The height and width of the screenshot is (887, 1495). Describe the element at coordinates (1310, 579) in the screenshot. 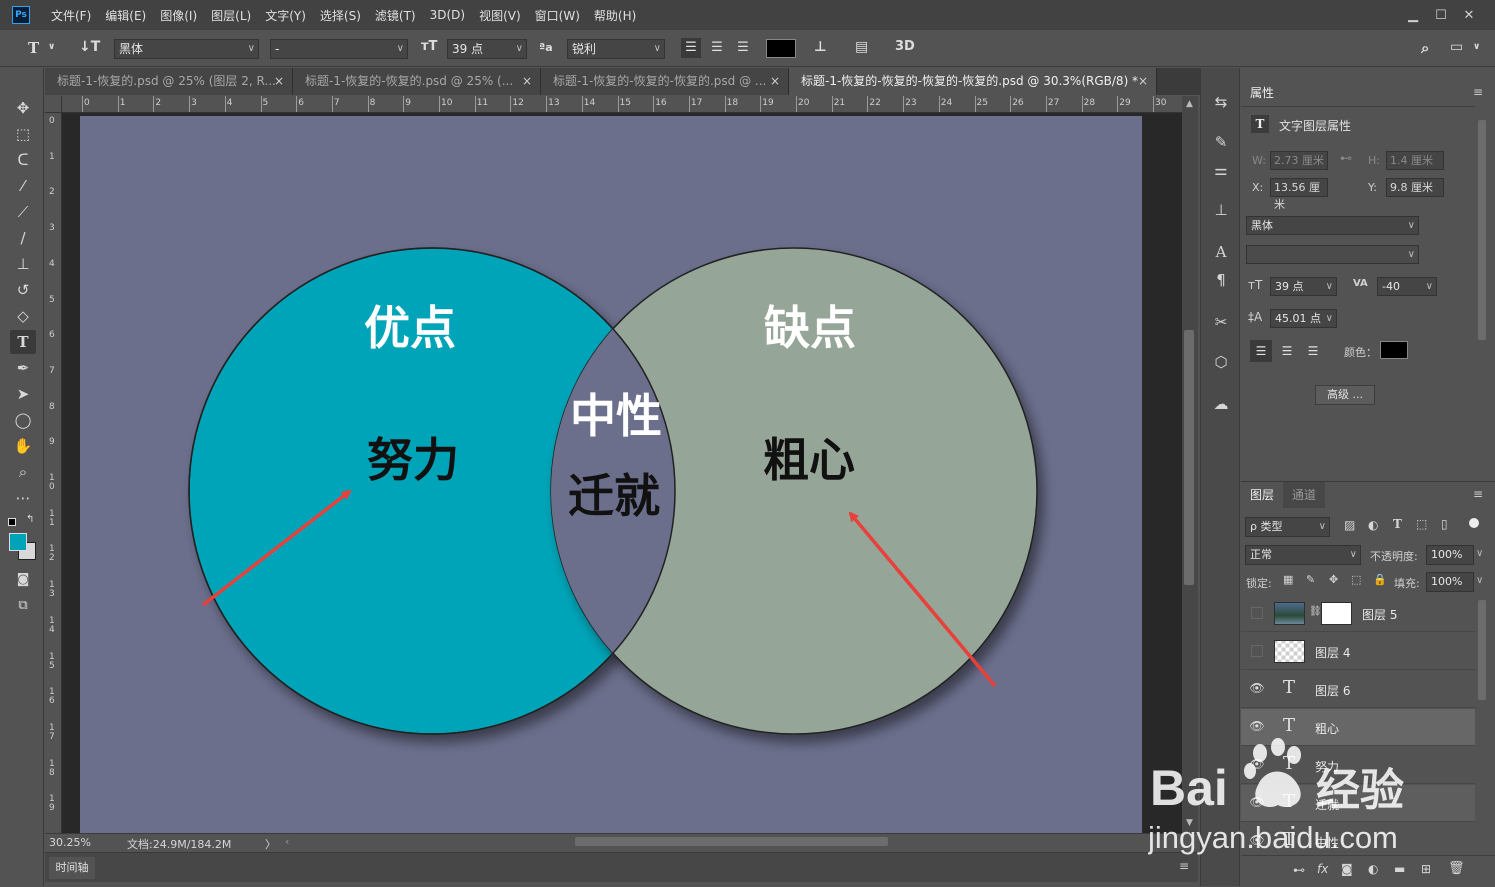

I see `lock-pixels-icon: ✎` at that location.